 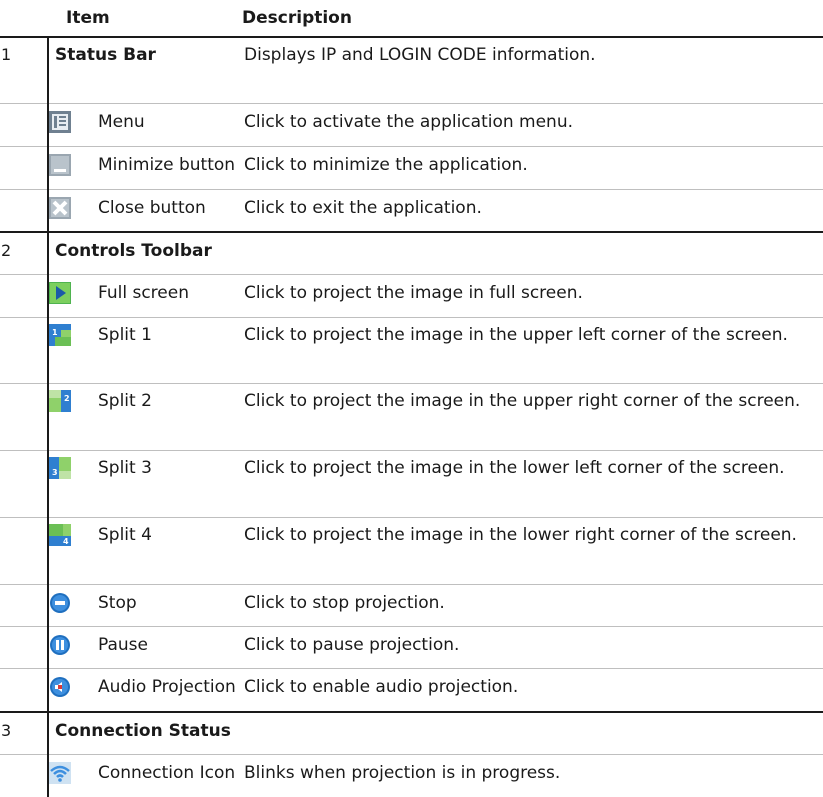 I want to click on row-name: Menu, so click(x=165, y=125).